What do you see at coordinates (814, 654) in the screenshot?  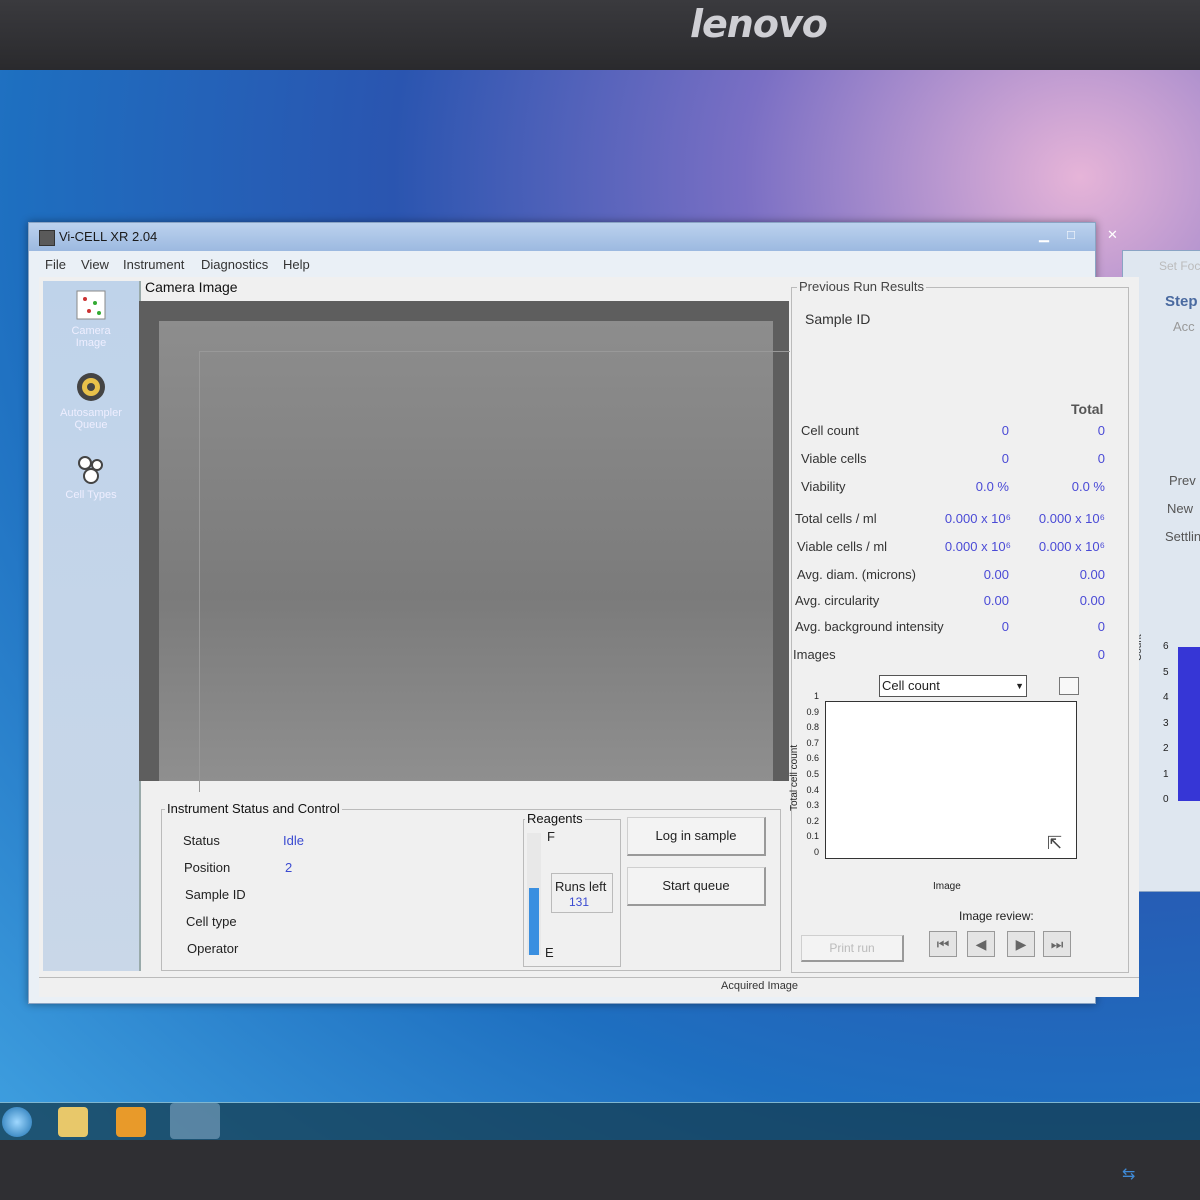 I see `result-row-label: Images` at bounding box center [814, 654].